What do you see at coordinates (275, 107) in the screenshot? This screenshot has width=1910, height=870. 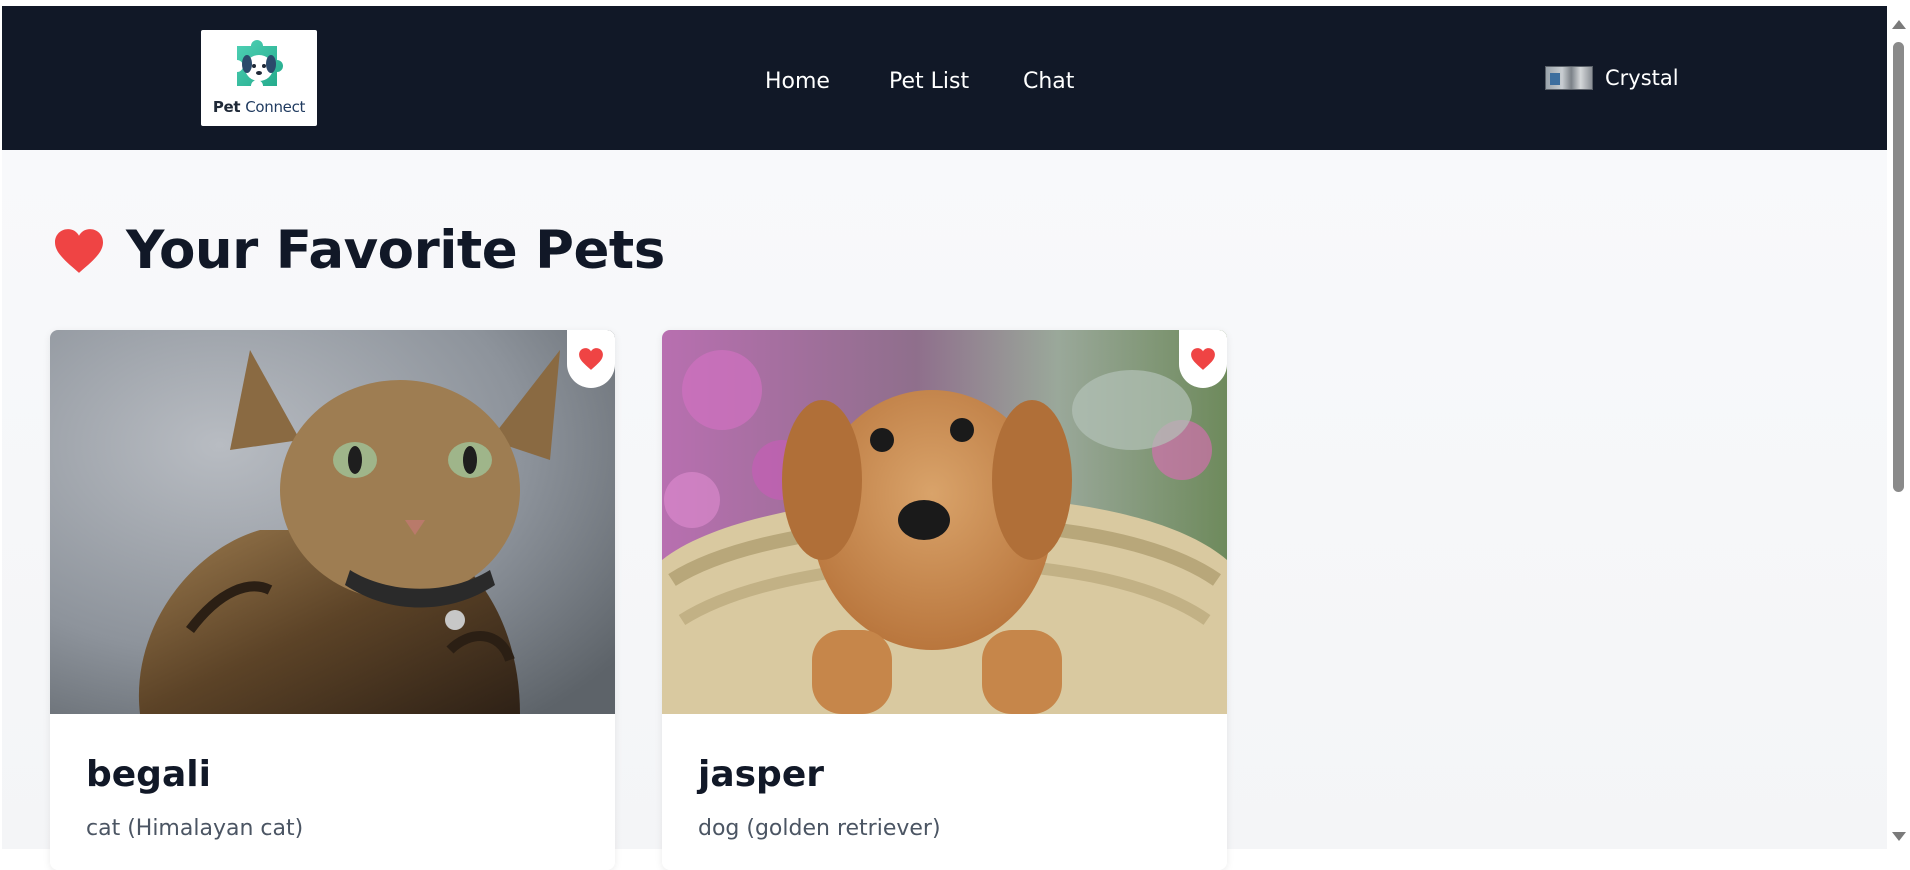 I see `logo-text-connect: Connect` at bounding box center [275, 107].